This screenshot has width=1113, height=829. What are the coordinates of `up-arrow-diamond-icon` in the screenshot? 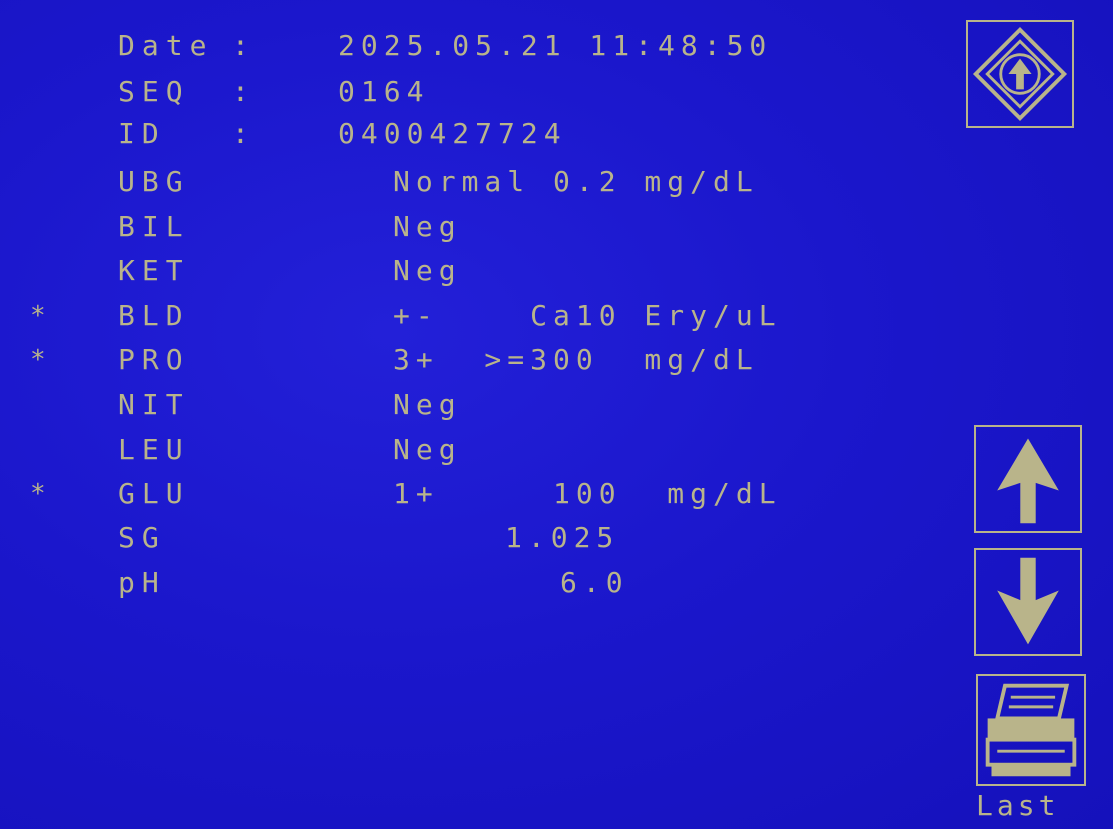 It's located at (1020, 74).